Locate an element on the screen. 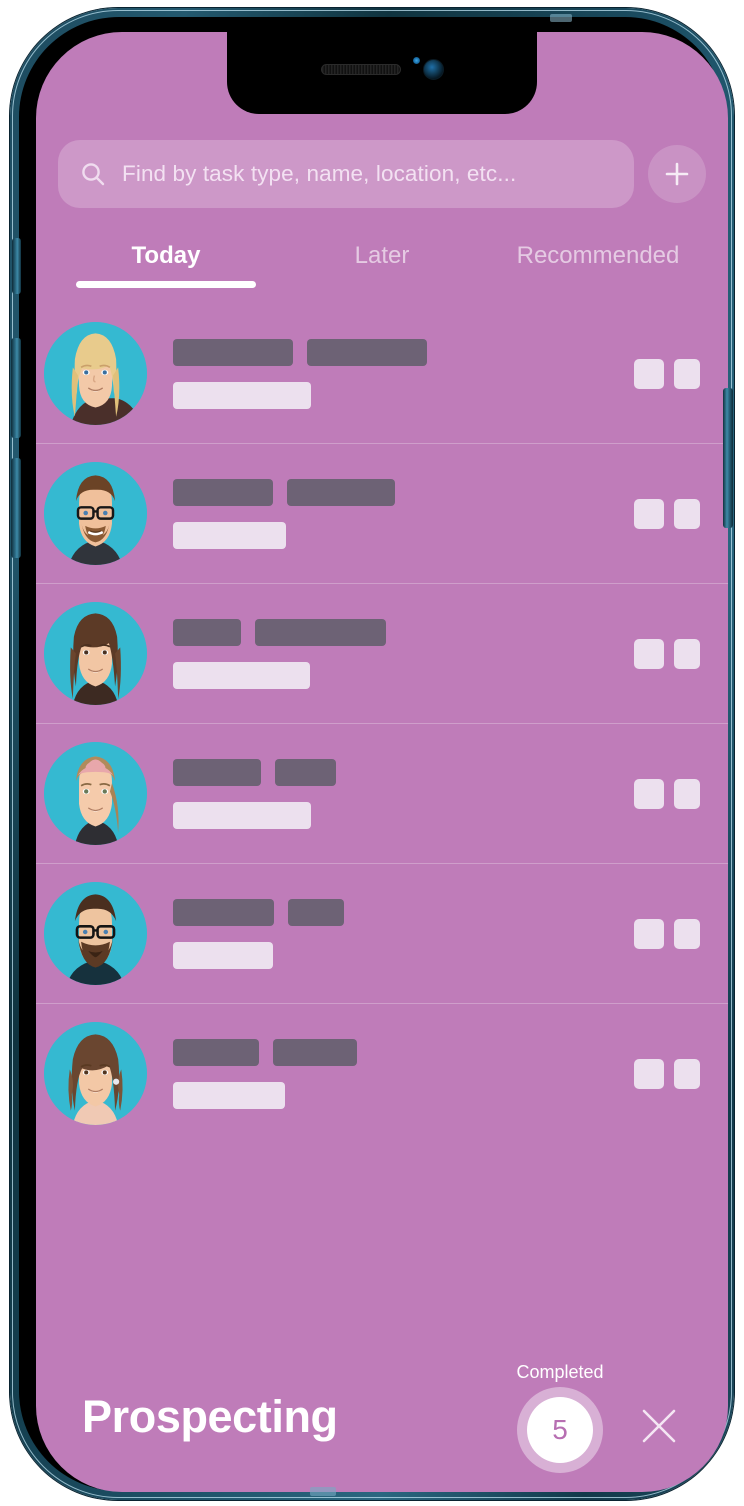 The width and height of the screenshot is (744, 1506). volume-up-button is located at coordinates (16, 388).